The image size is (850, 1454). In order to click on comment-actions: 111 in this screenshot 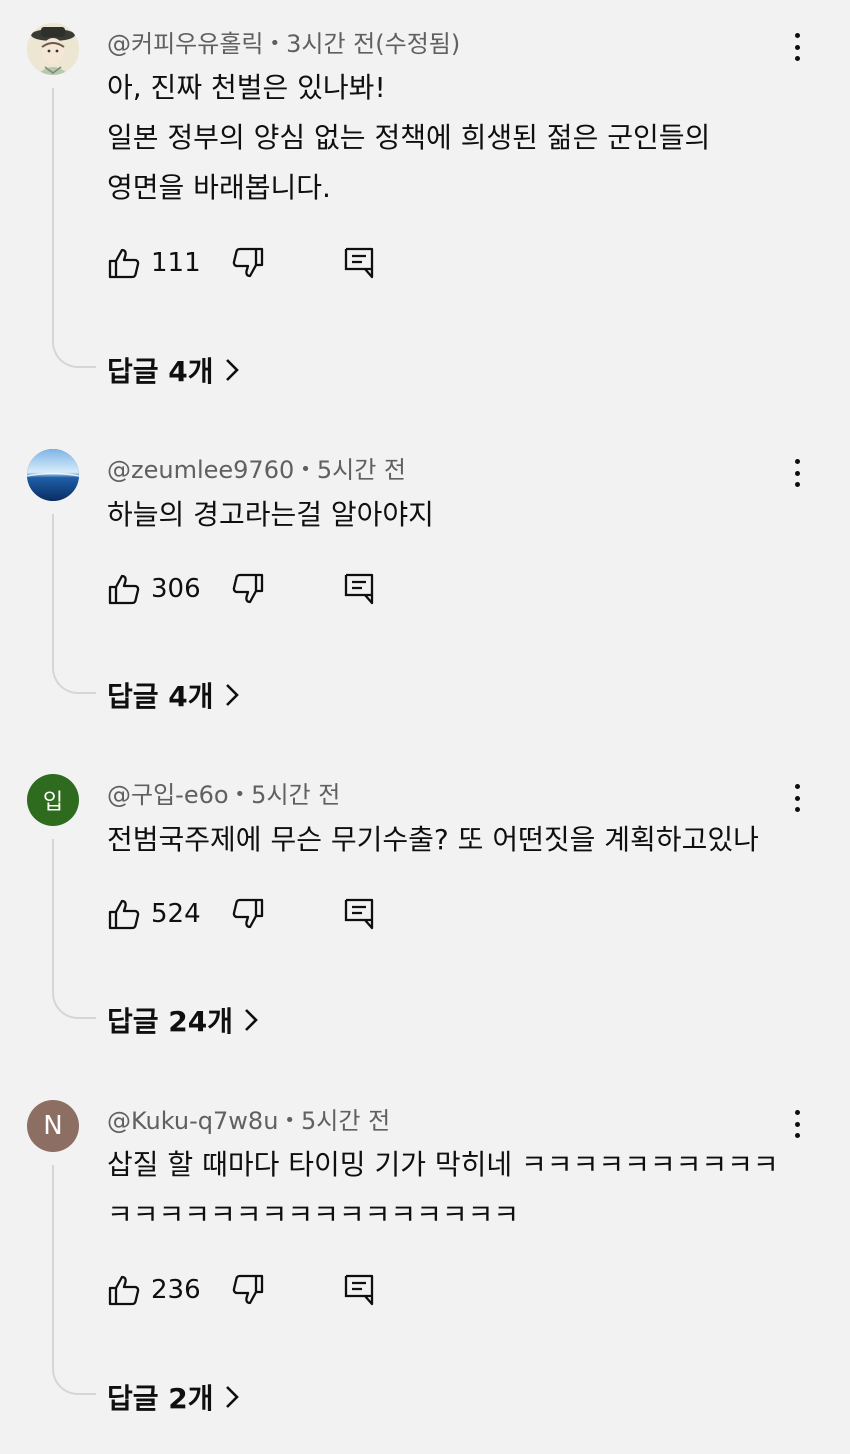, I will do `click(247, 266)`.